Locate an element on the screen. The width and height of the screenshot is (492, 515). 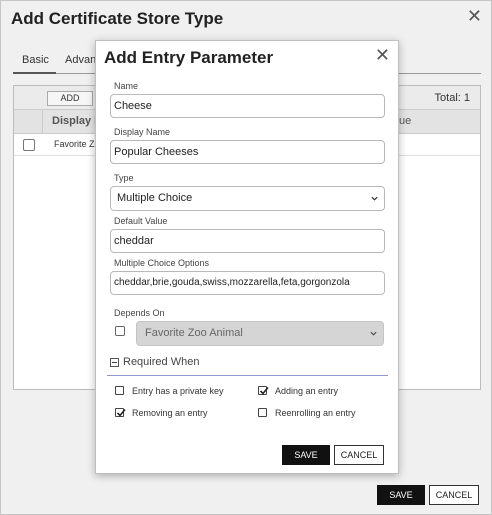
collapse-icon is located at coordinates (114, 362).